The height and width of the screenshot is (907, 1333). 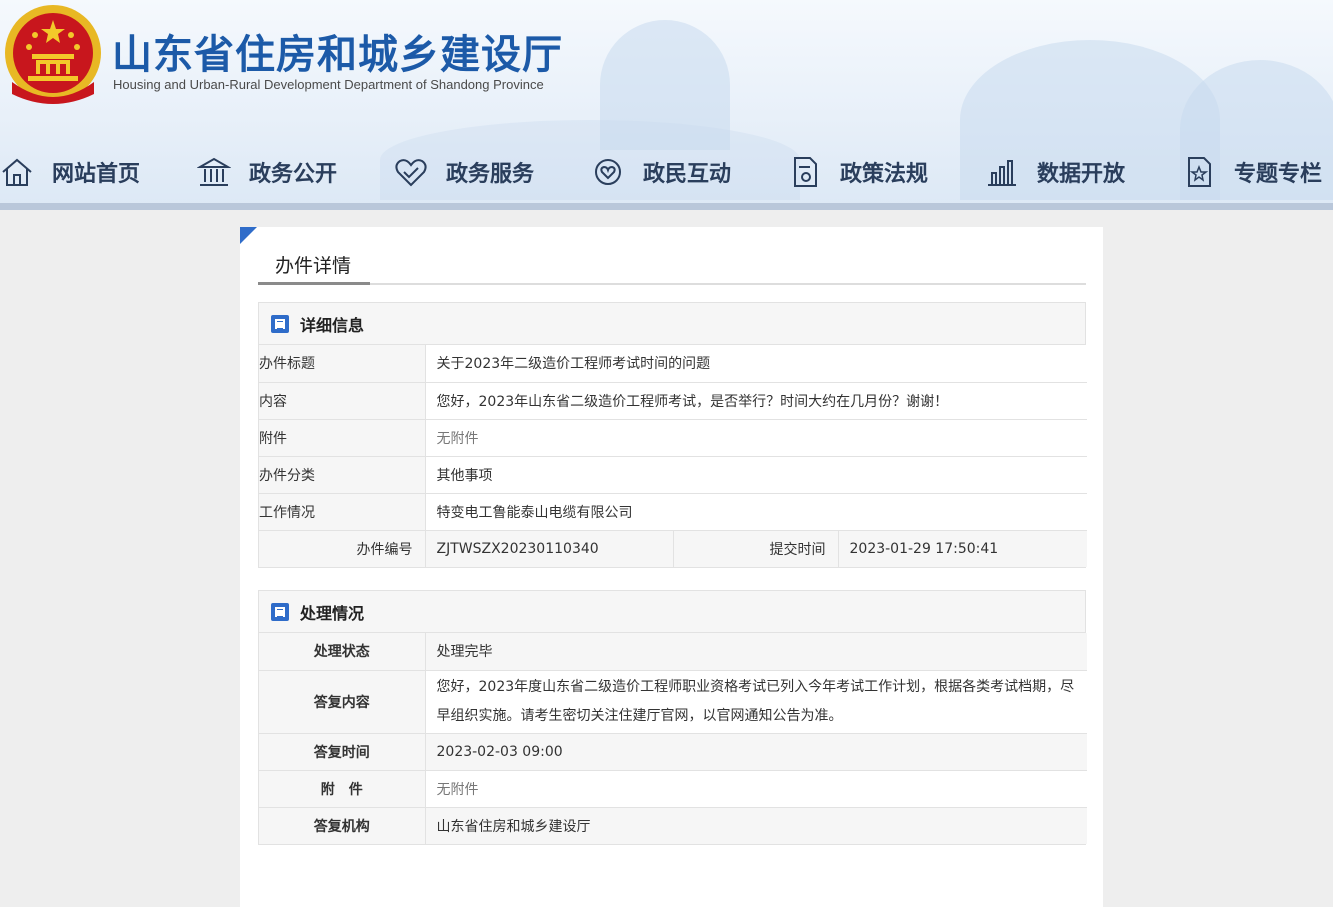 I want to click on table-row: 工作情况 特变电工鲁能泰山电缆有限公司, so click(x=673, y=511).